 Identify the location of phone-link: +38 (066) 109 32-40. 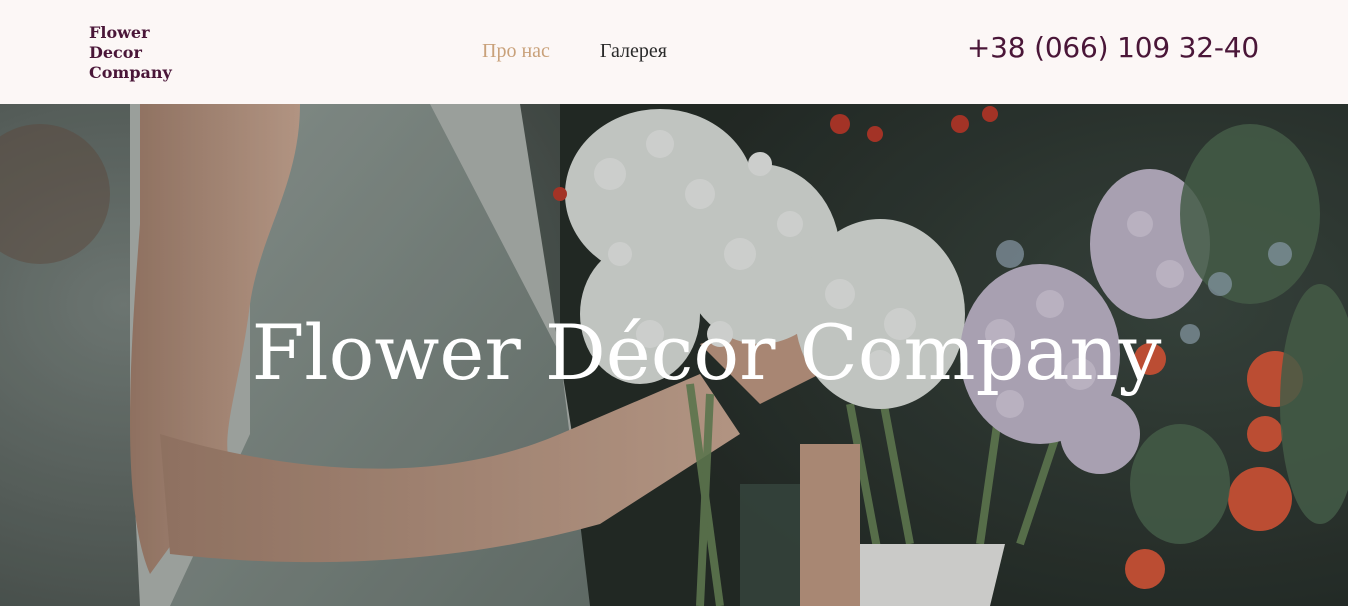
(1113, 48).